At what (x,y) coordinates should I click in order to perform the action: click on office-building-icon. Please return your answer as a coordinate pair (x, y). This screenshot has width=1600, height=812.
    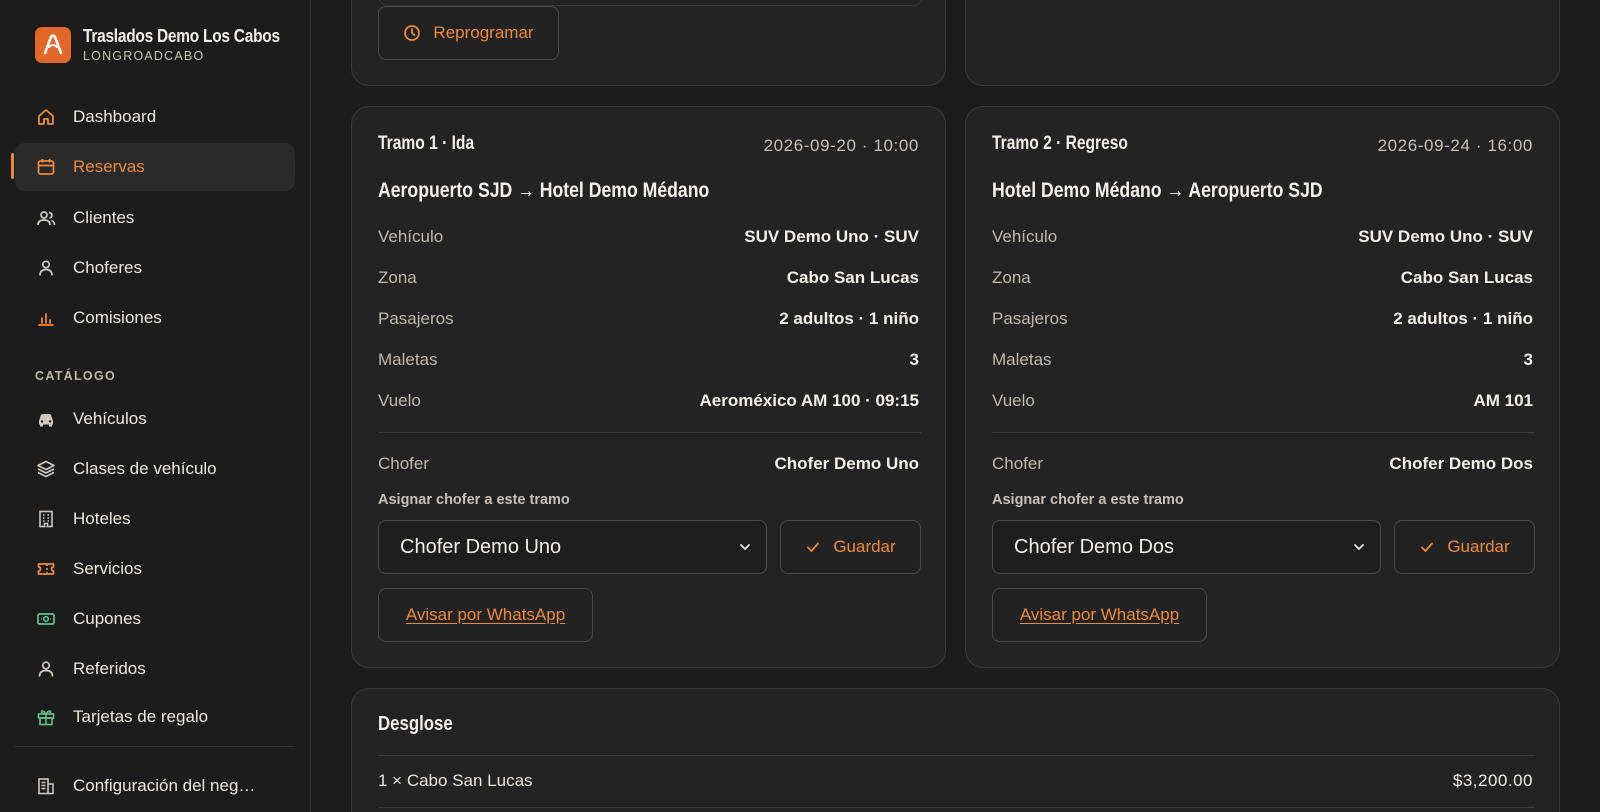
    Looking at the image, I should click on (46, 786).